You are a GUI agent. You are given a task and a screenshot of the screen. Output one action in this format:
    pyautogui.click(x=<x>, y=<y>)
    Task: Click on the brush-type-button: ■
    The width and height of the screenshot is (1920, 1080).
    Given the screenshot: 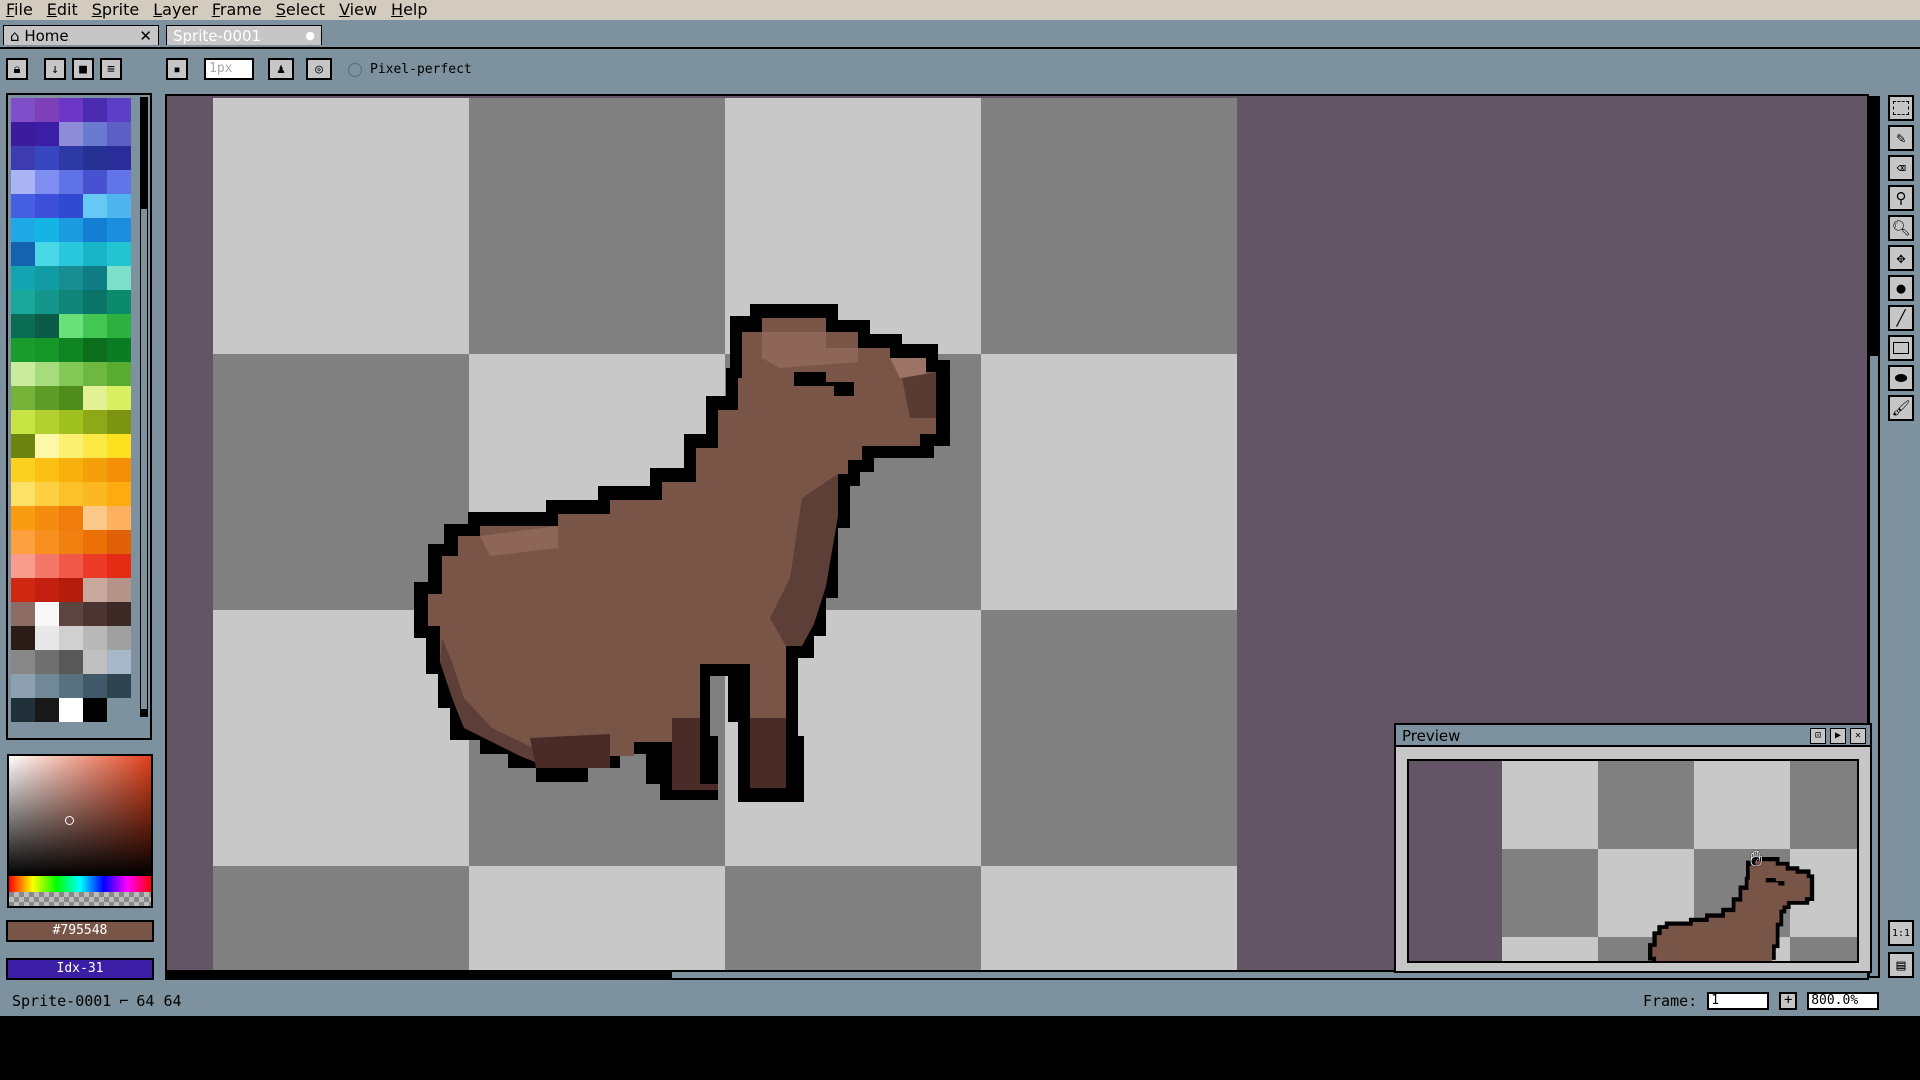 What is the action you would take?
    pyautogui.click(x=177, y=69)
    